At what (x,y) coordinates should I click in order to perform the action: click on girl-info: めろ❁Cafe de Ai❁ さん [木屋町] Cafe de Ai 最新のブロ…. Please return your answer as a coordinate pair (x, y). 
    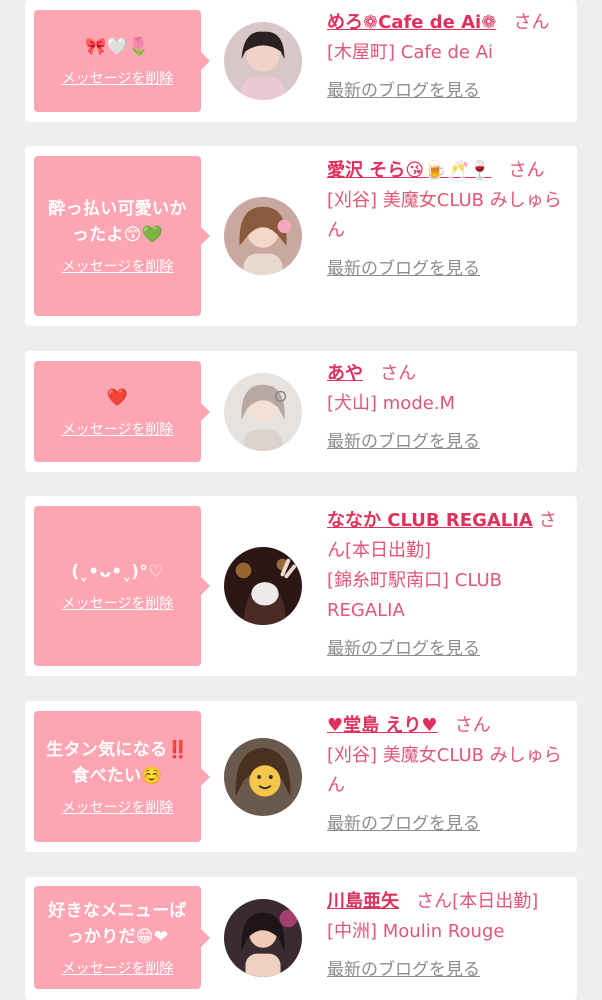
    Looking at the image, I should click on (446, 57).